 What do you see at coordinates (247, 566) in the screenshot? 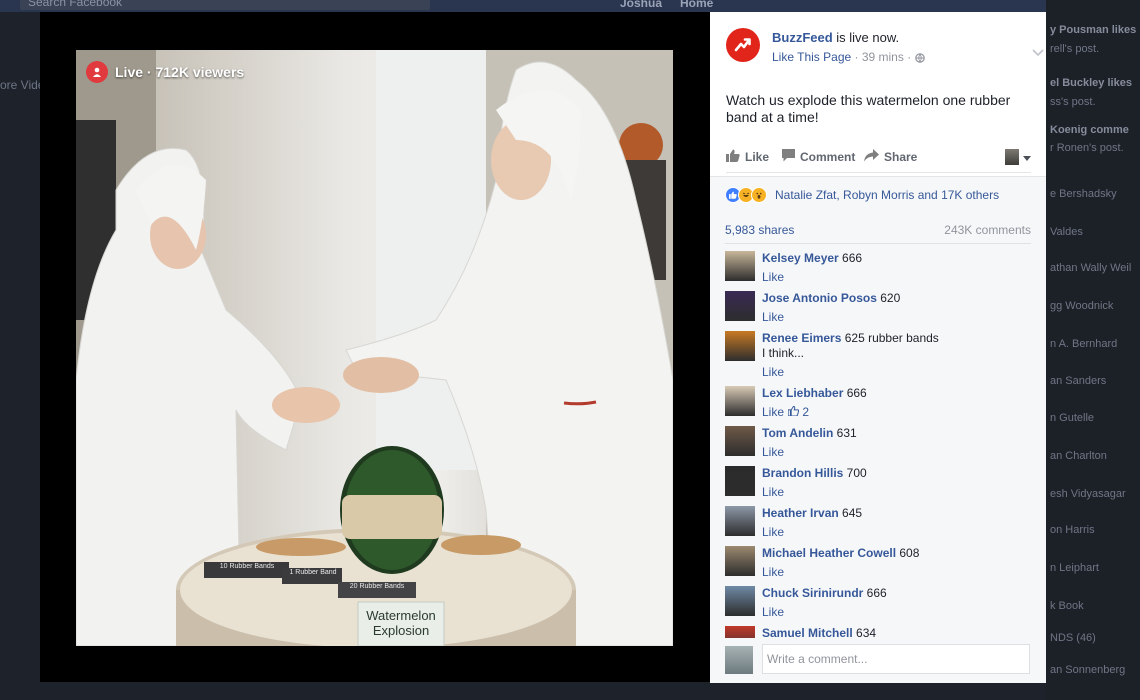
I see `placard-10: 10 Rubber Bands` at bounding box center [247, 566].